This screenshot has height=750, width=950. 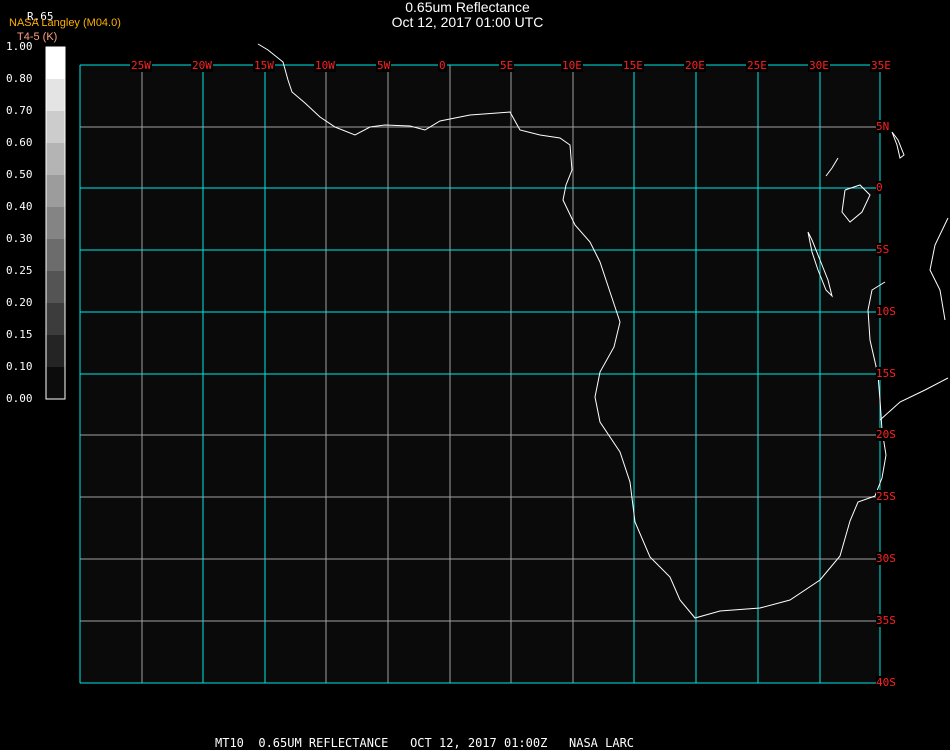 I want to click on colorbar-tick-label: 0.00, so click(x=19, y=398).